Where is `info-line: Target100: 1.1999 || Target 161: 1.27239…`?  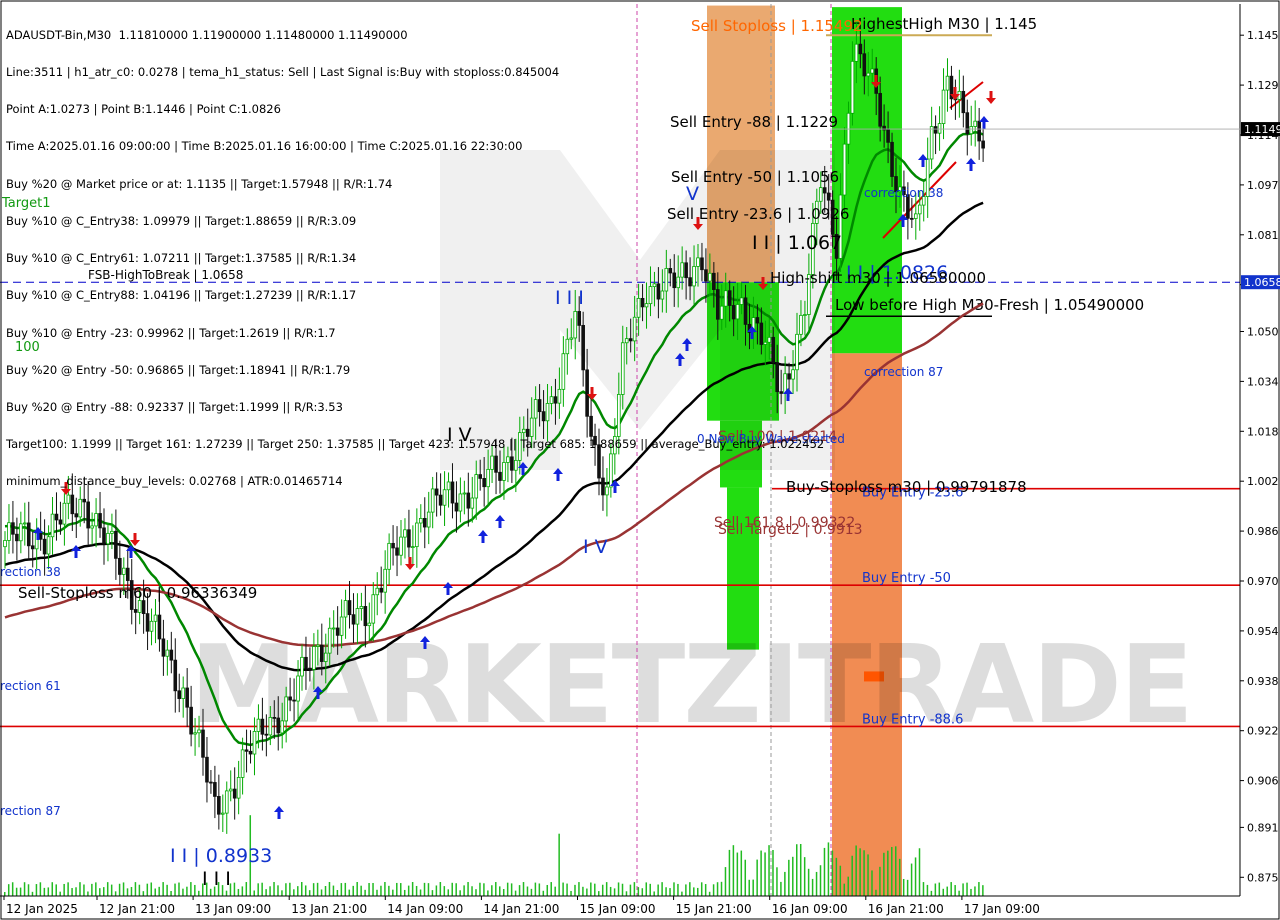 info-line: Target100: 1.1999 || Target 161: 1.27239… is located at coordinates (415, 444).